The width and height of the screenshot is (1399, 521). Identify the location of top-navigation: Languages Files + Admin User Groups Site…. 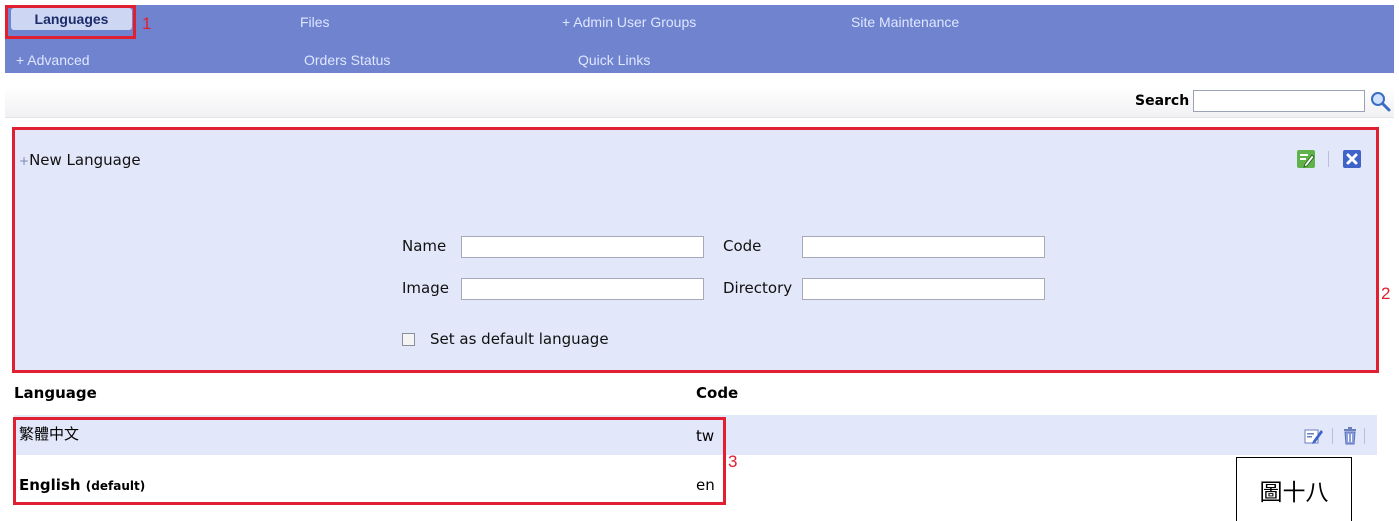
(699, 39).